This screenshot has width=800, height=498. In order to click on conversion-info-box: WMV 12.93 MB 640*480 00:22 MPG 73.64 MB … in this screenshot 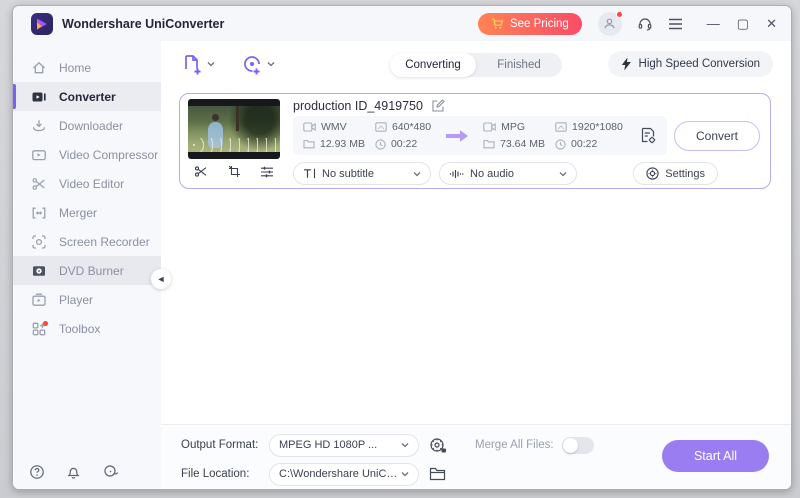, I will do `click(480, 135)`.